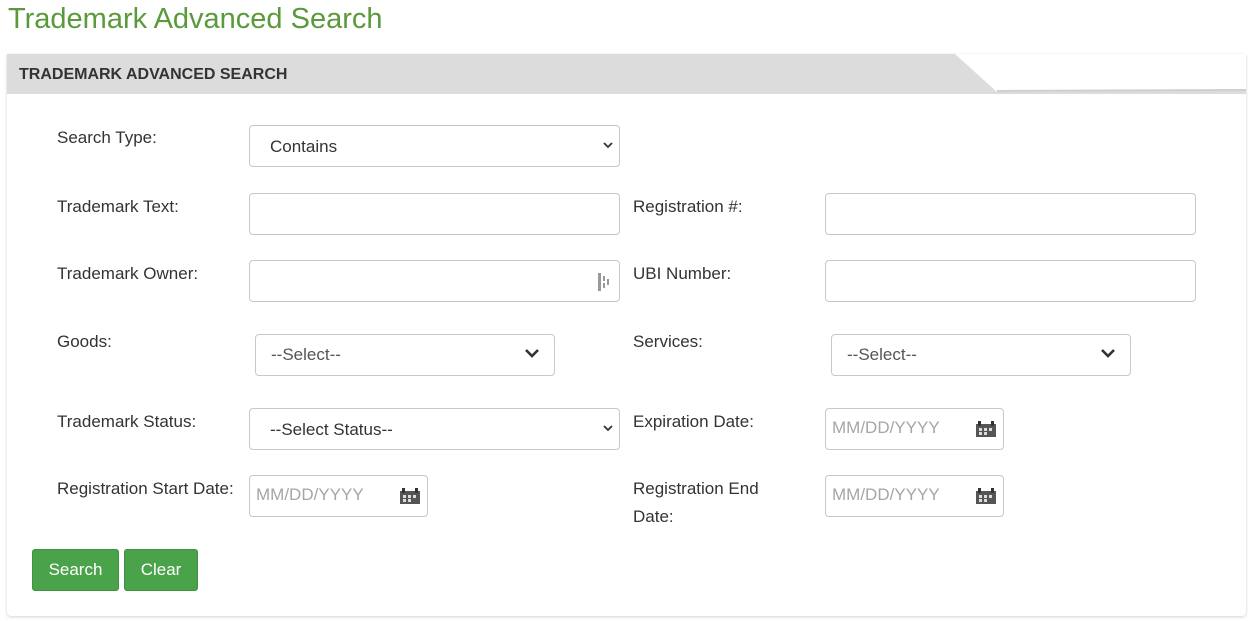 The width and height of the screenshot is (1255, 621). I want to click on goods-label: Goods:, so click(84, 341).